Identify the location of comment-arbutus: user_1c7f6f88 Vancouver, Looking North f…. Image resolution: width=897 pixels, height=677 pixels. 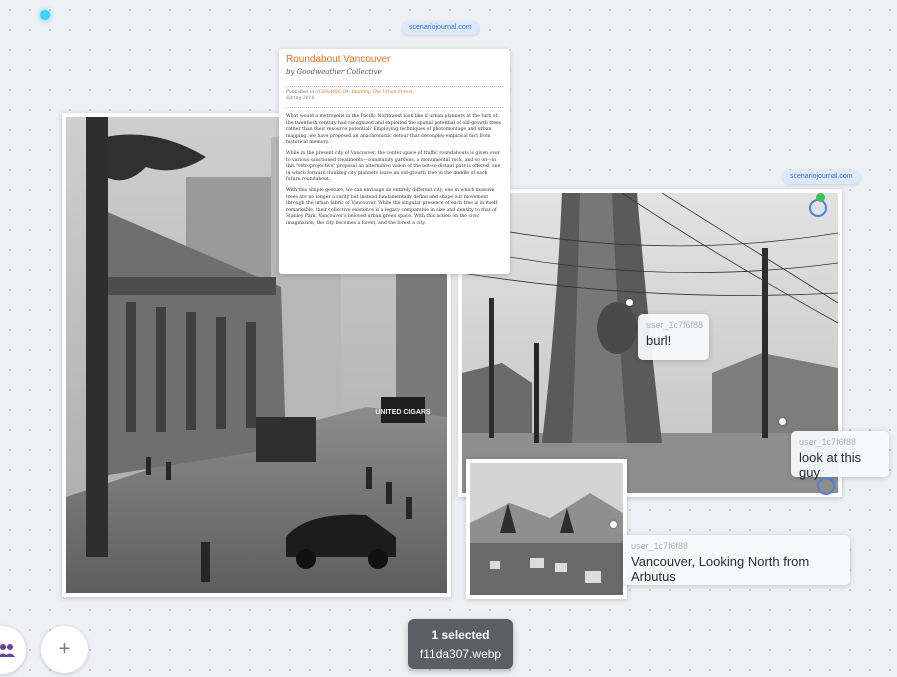
(736, 560).